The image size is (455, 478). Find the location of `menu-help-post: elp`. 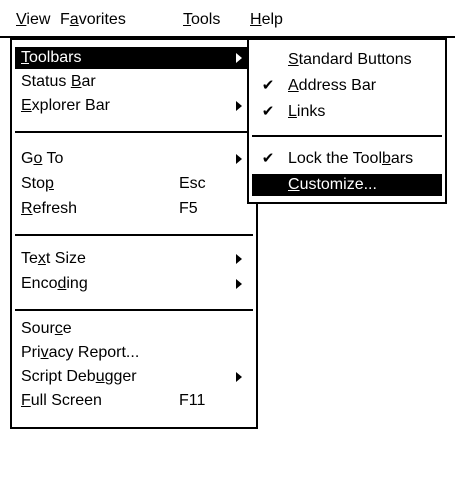

menu-help-post: elp is located at coordinates (272, 19).